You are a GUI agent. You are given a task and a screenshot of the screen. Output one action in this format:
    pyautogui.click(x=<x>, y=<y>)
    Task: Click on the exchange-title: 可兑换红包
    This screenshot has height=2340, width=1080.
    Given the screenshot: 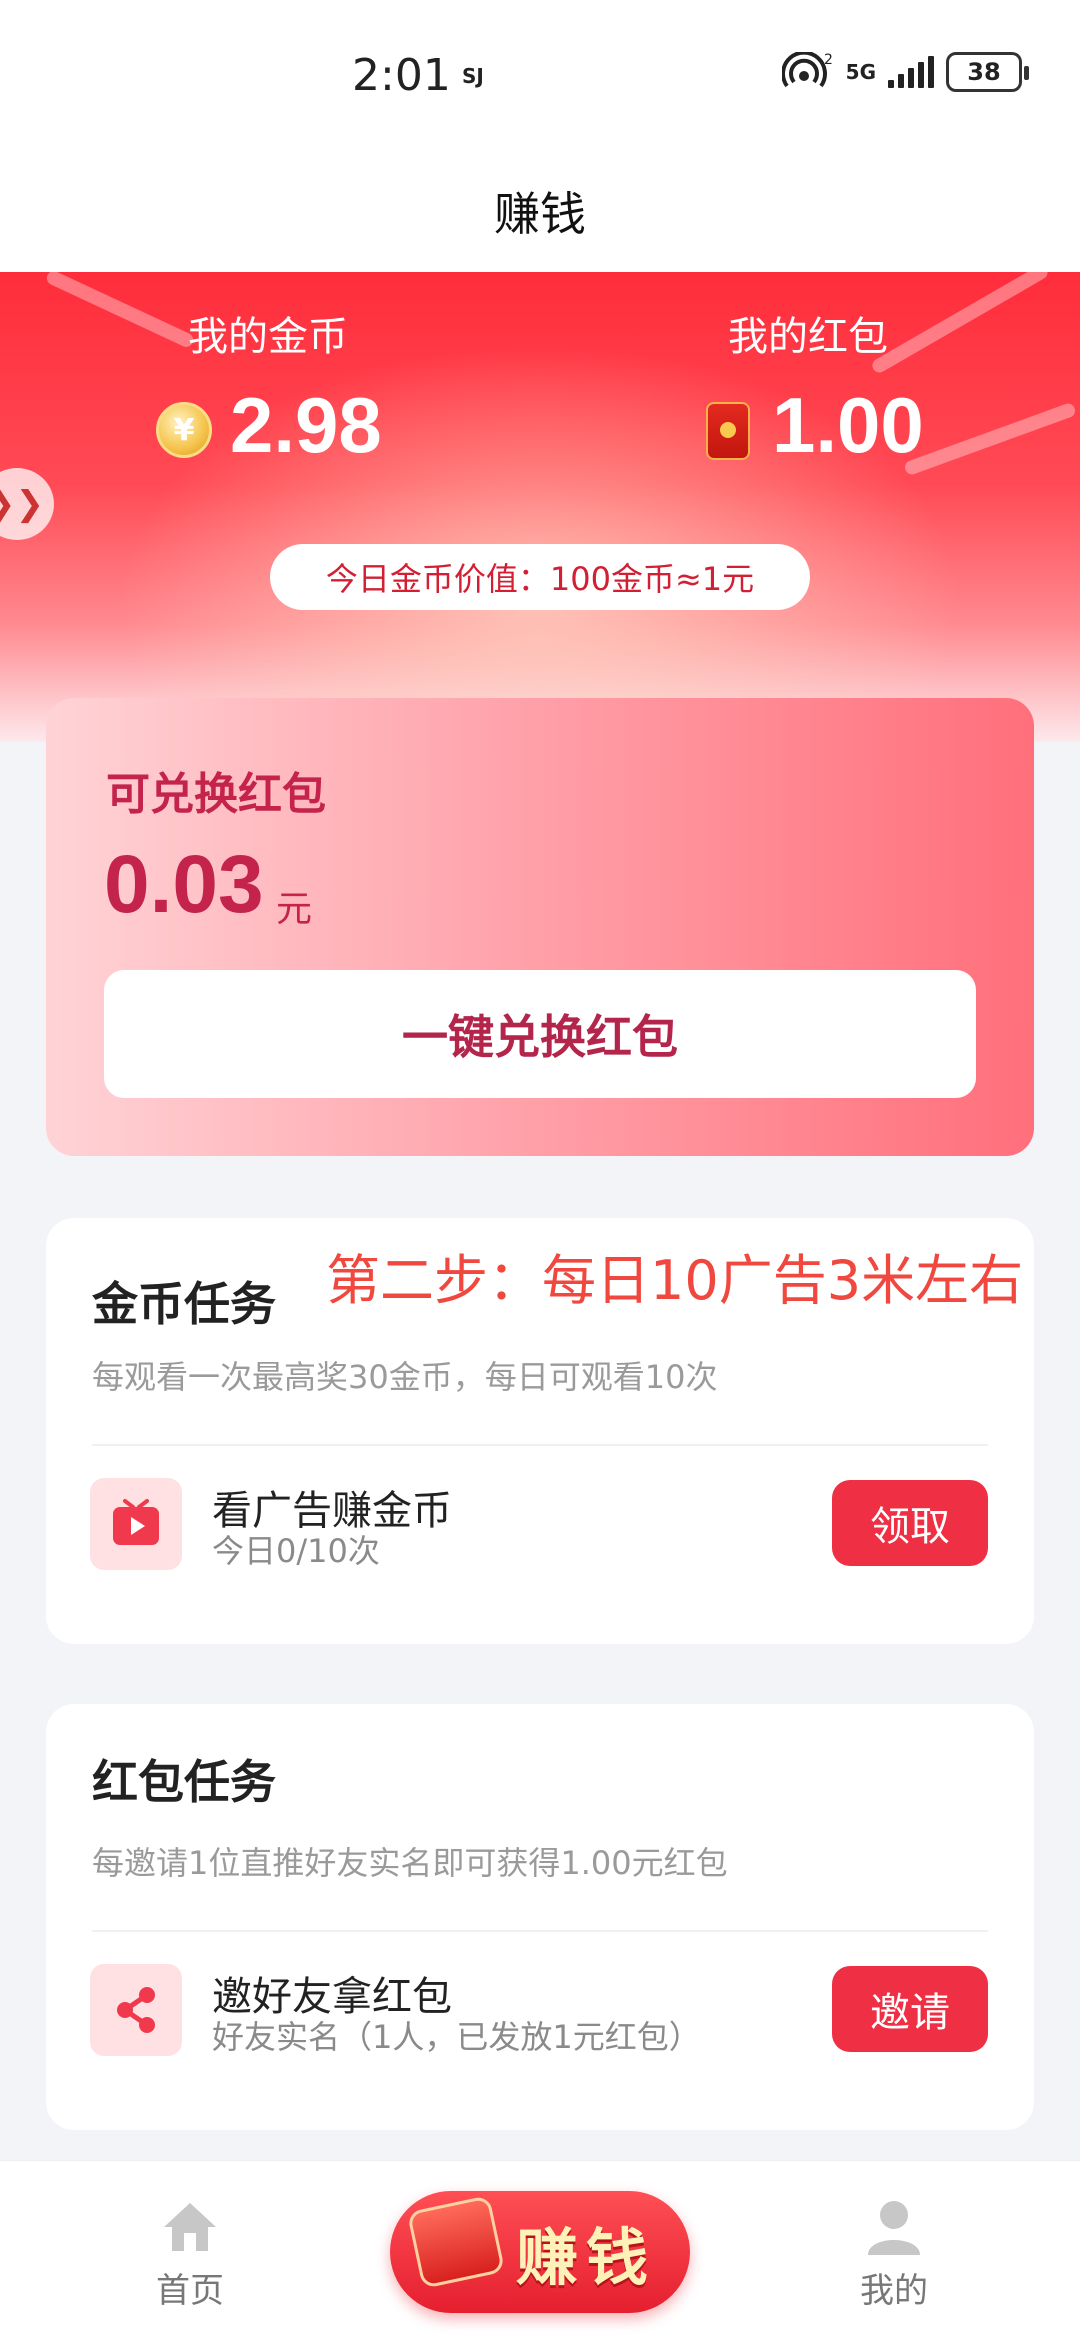 What is the action you would take?
    pyautogui.click(x=216, y=794)
    